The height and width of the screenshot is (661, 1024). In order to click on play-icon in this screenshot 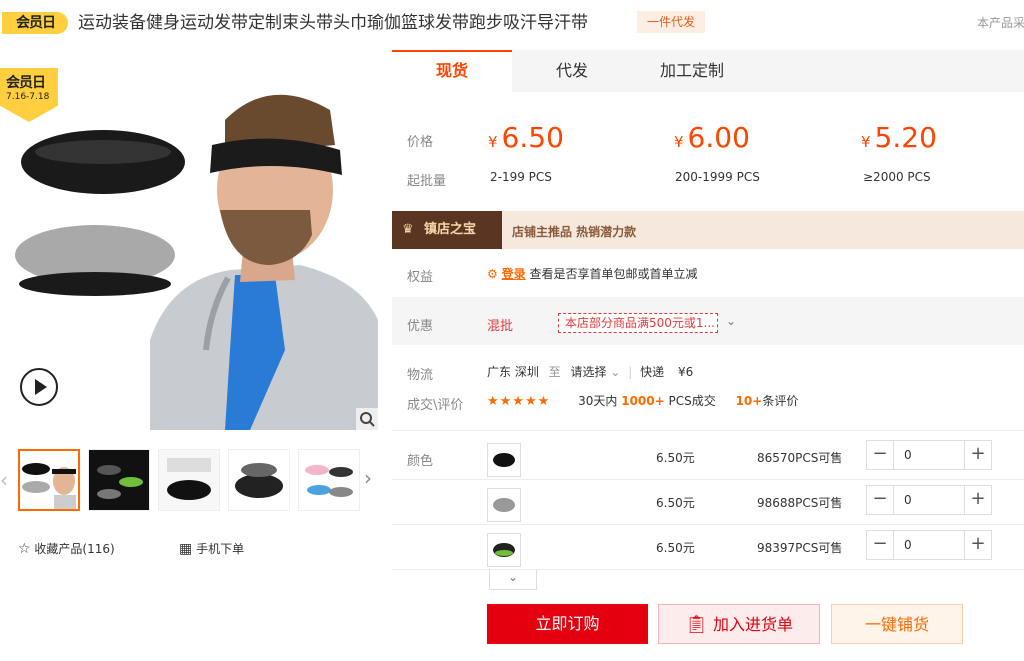, I will do `click(41, 387)`.